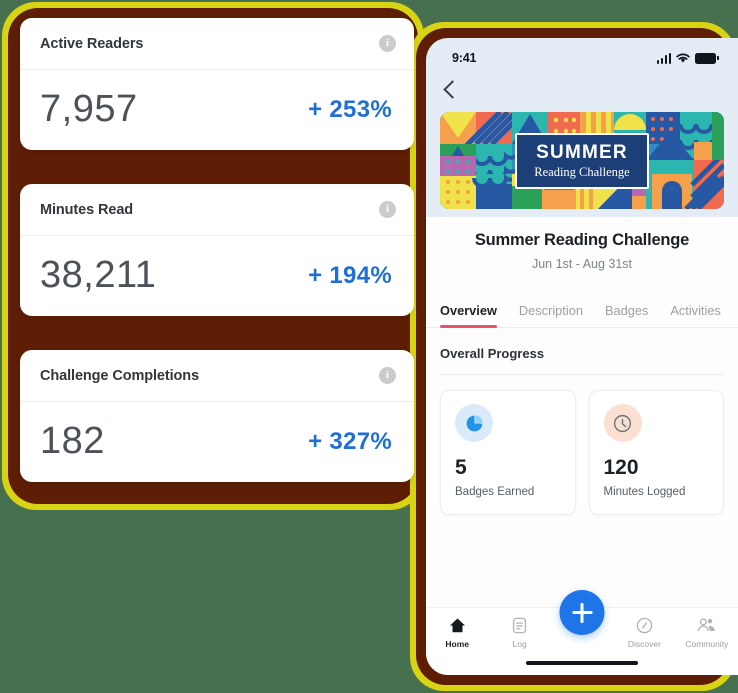 This screenshot has height=693, width=738. What do you see at coordinates (87, 209) in the screenshot?
I see `stat-card-title: Minutes Read` at bounding box center [87, 209].